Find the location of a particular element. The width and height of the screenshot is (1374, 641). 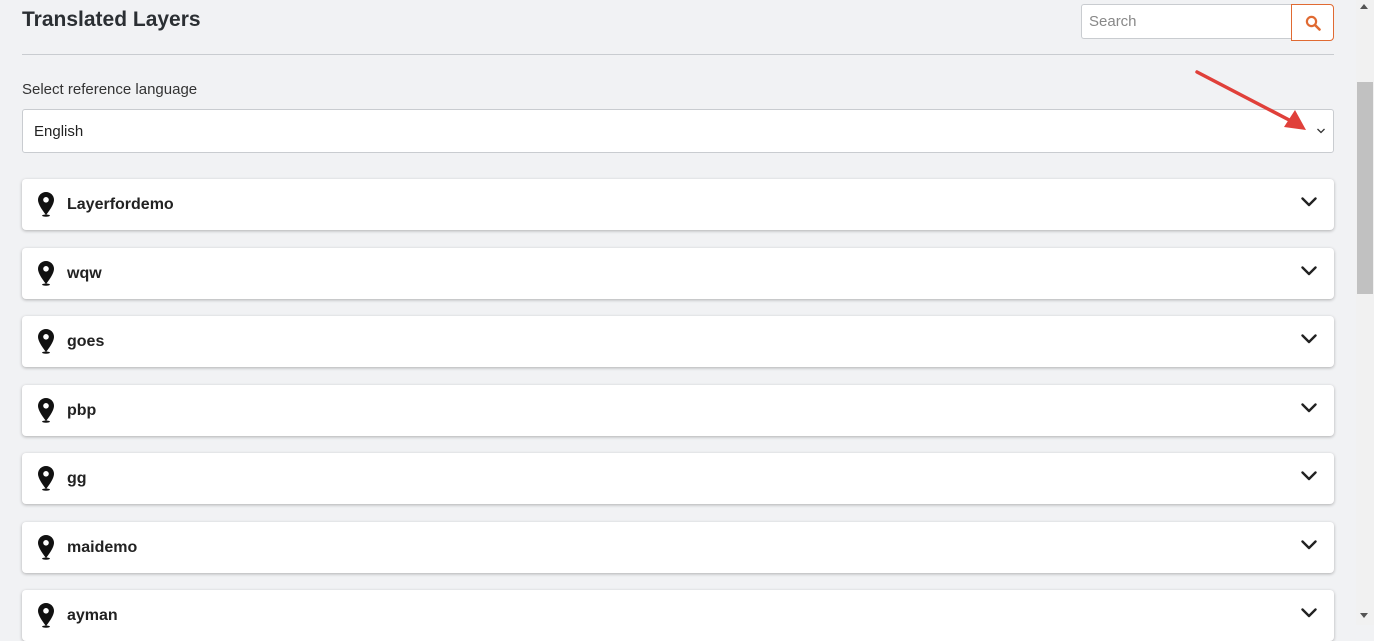

layer-item: maidemo is located at coordinates (678, 547).